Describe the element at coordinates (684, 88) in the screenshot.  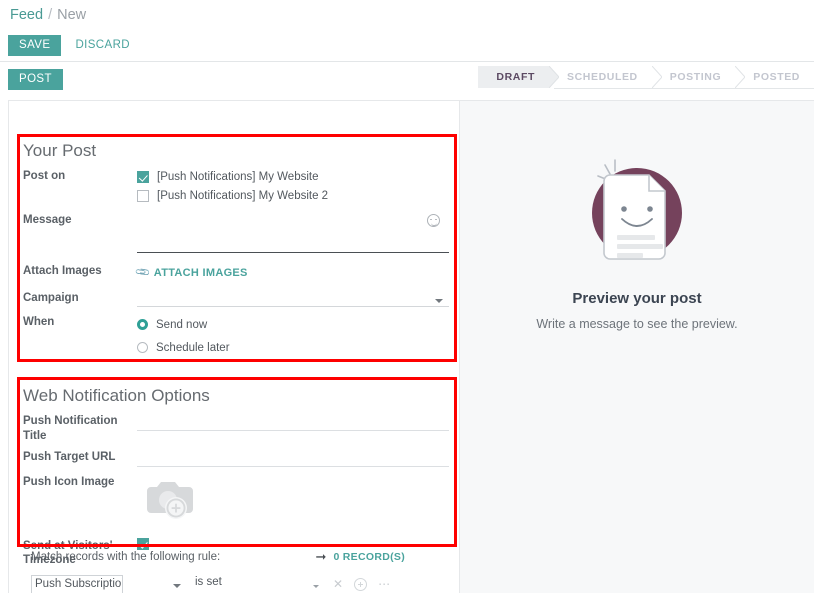
I see `statusbar-divider` at that location.